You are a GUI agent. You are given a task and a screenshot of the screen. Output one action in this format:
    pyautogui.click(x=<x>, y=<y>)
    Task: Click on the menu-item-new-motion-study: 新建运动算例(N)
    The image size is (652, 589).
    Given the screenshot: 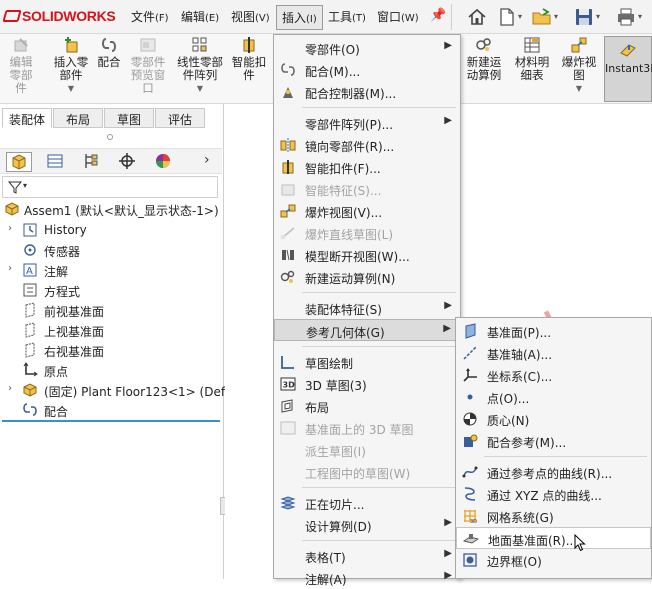 What is the action you would take?
    pyautogui.click(x=367, y=277)
    